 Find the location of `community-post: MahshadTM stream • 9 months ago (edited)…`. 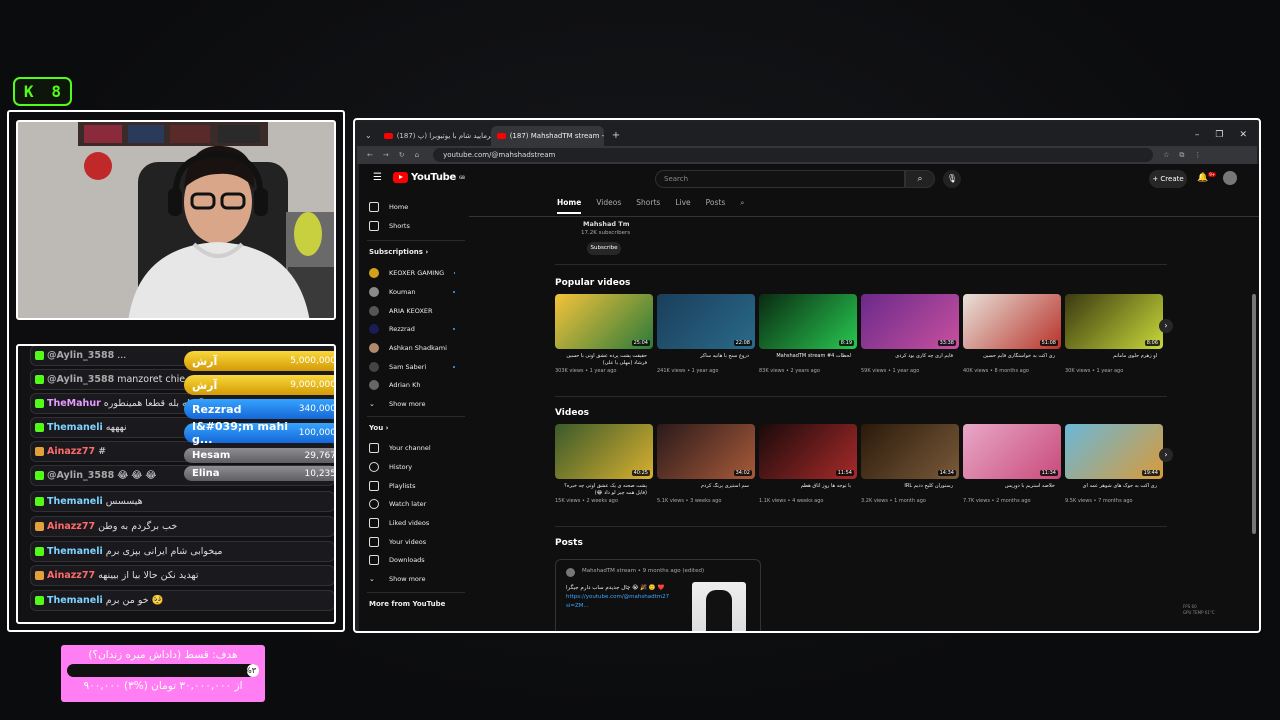

community-post: MahshadTM stream • 9 months ago (edited)… is located at coordinates (658, 595).